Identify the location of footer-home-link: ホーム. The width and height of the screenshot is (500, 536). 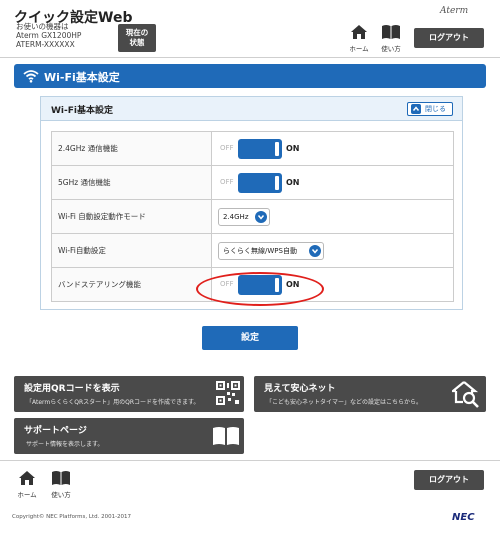
(27, 484).